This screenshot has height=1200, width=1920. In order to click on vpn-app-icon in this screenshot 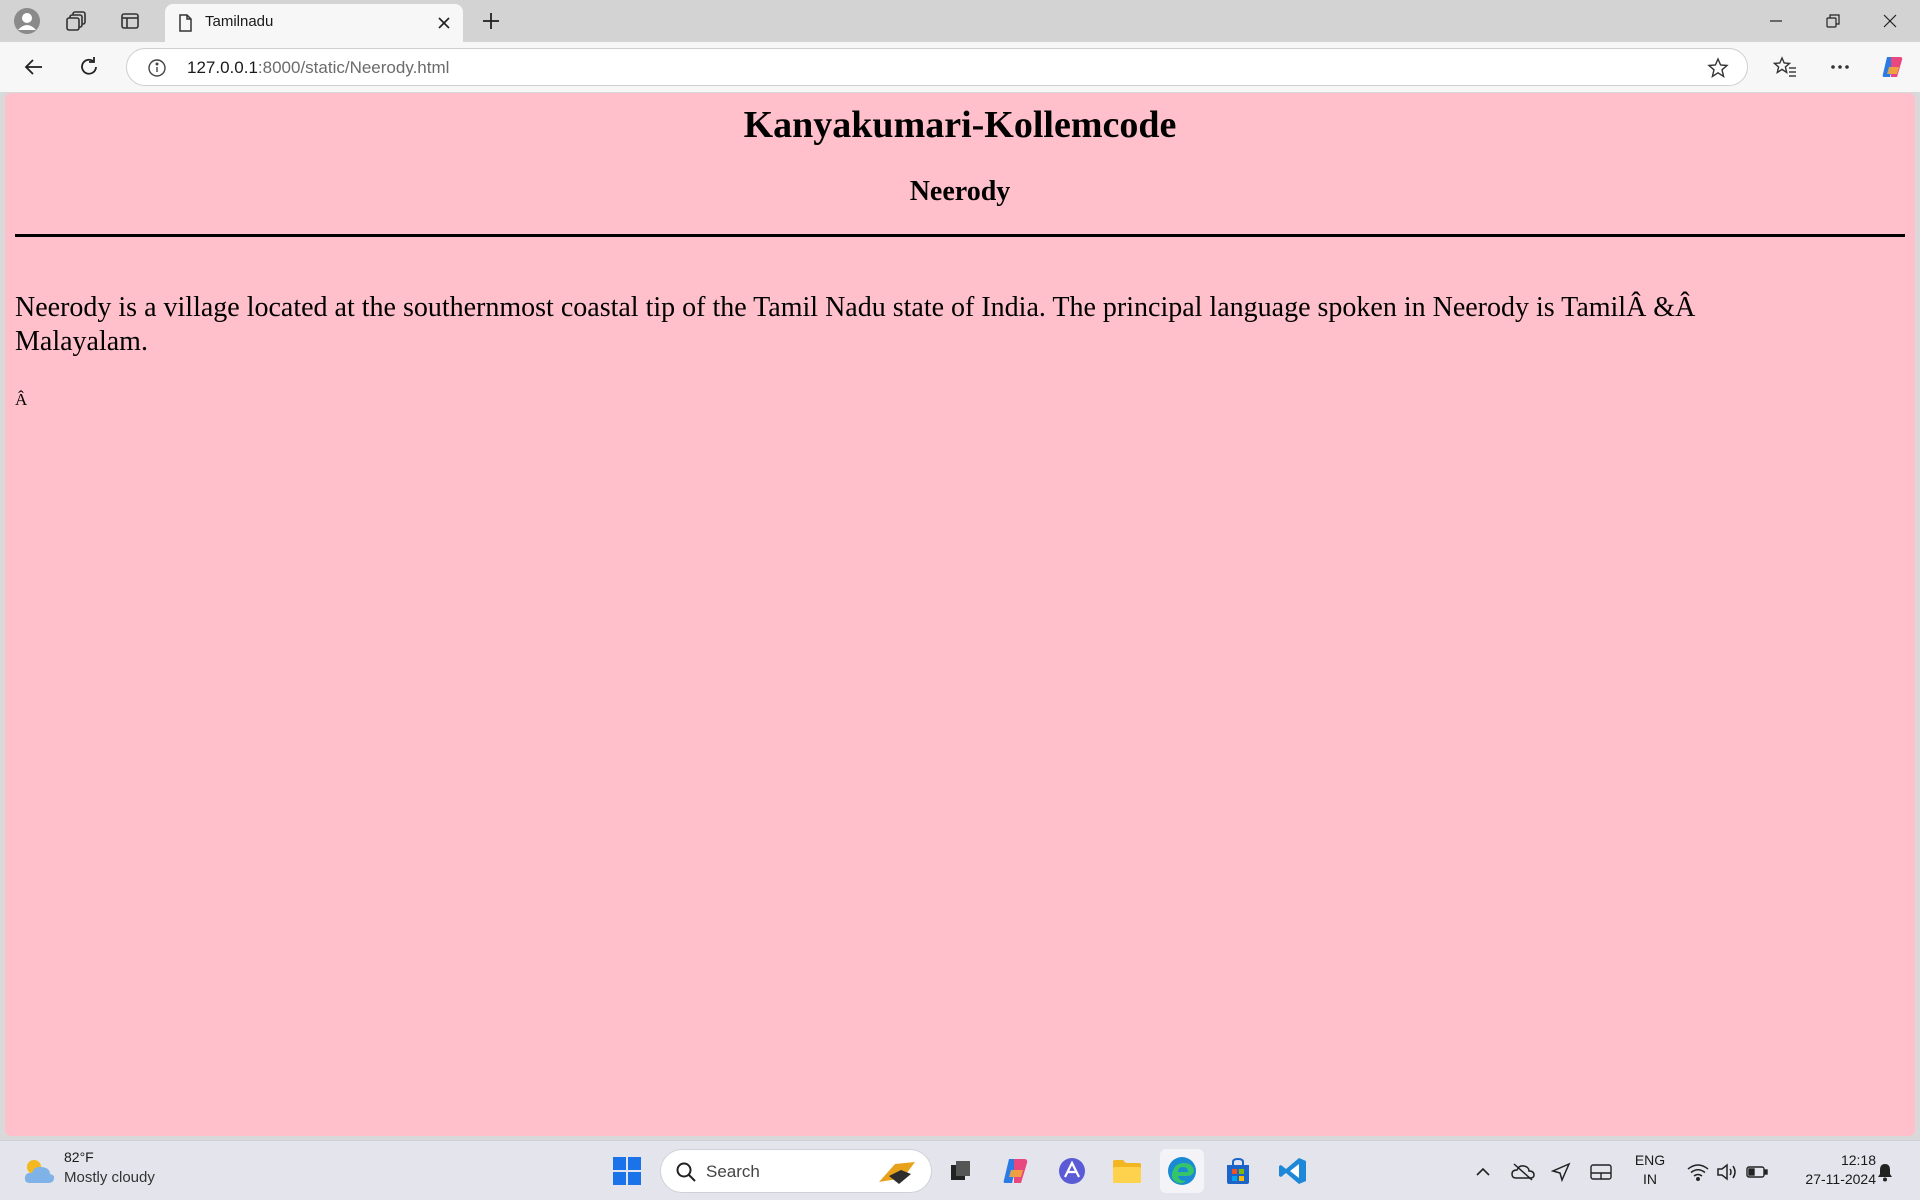, I will do `click(1072, 1171)`.